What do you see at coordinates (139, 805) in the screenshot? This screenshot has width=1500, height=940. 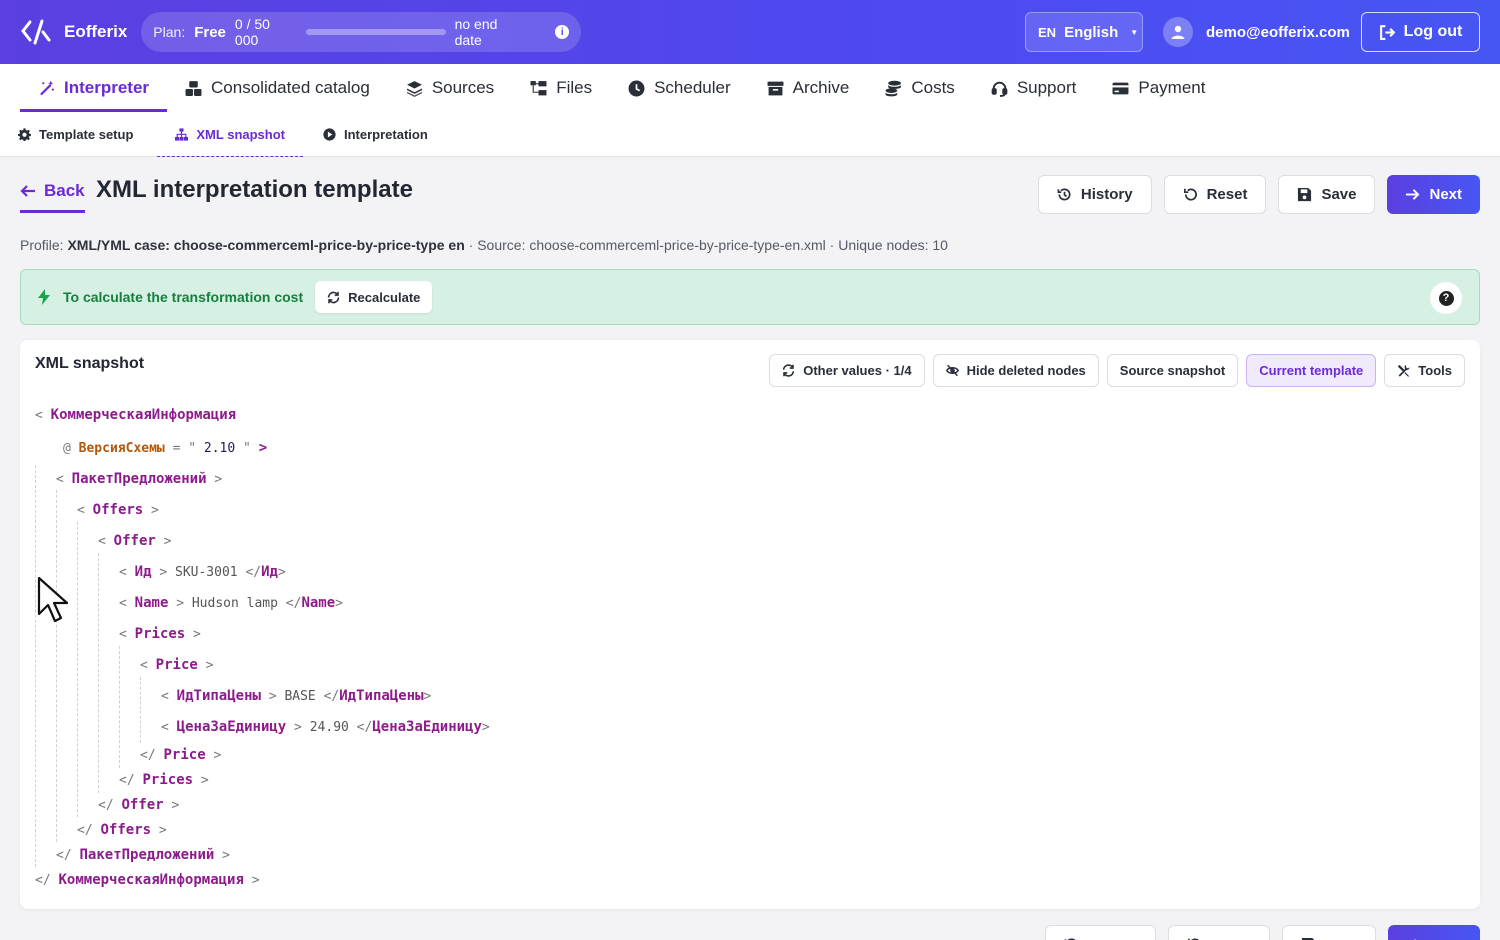 I see `xml-node-close: </ Offer >` at bounding box center [139, 805].